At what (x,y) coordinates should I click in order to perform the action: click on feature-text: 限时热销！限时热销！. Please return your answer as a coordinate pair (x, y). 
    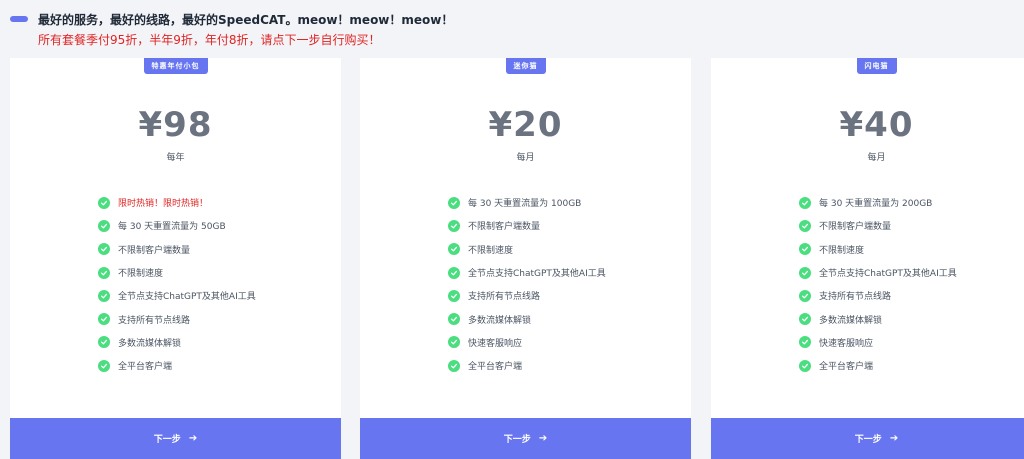
    Looking at the image, I should click on (163, 204).